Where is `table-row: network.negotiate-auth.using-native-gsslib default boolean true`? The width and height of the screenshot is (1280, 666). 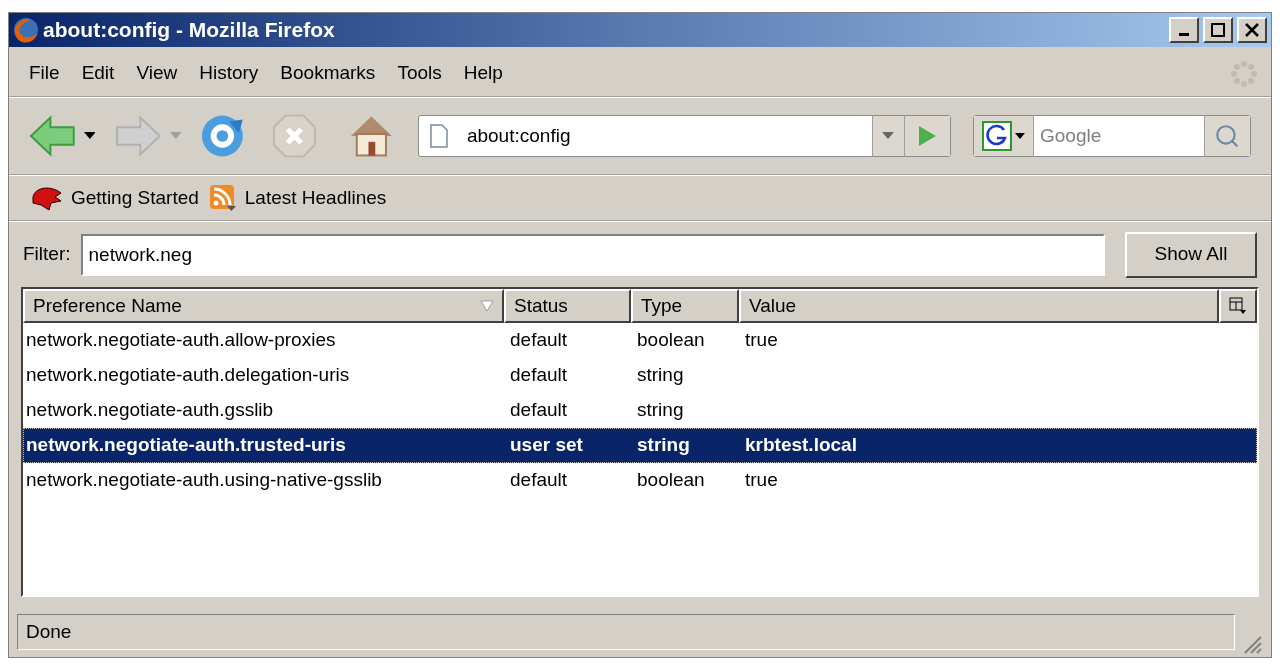
table-row: network.negotiate-auth.using-native-gsslib default boolean true is located at coordinates (640, 480).